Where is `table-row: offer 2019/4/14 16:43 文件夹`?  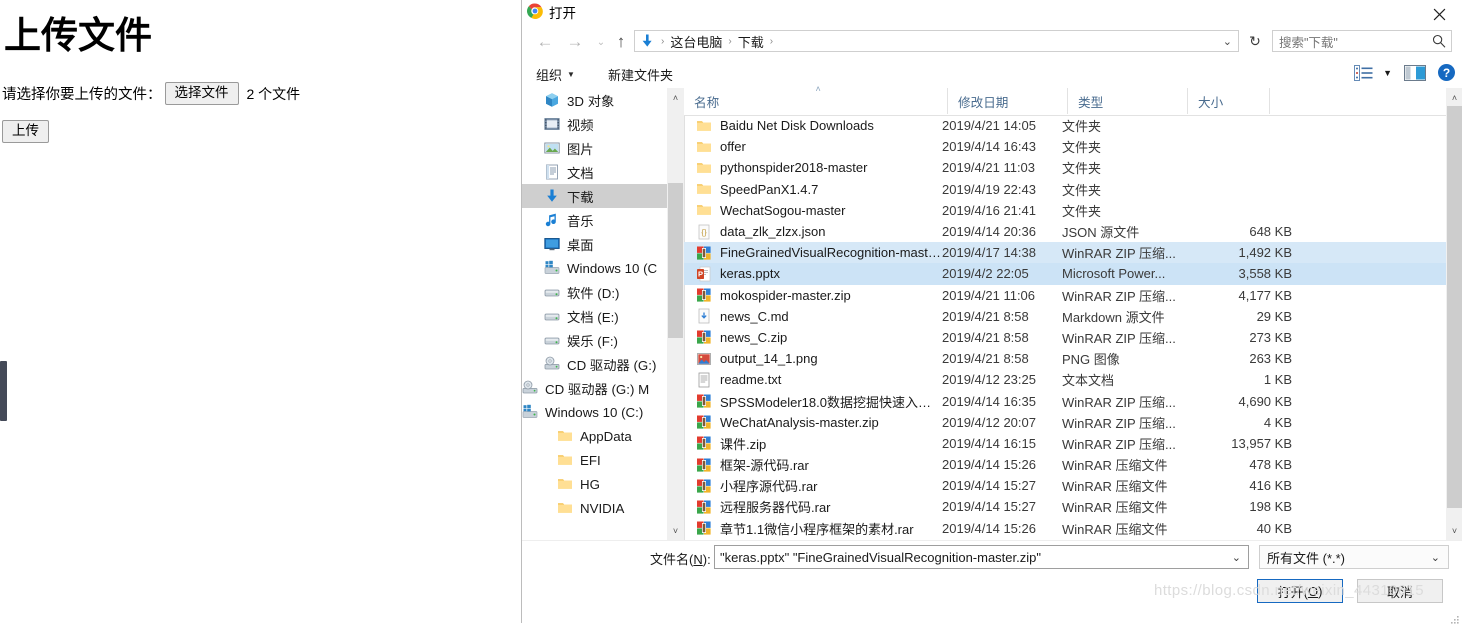 table-row: offer 2019/4/14 16:43 文件夹 is located at coordinates (1065, 146).